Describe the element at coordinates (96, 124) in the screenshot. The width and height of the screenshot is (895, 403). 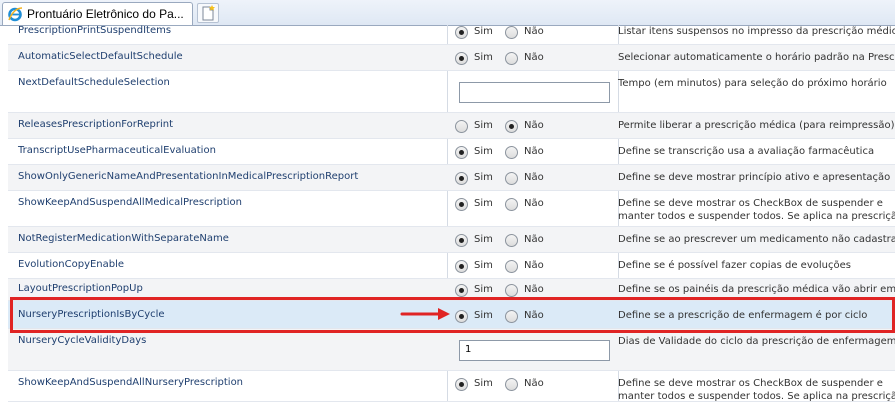
I see `setting-name: ReleasesPrescriptionForReprint` at that location.